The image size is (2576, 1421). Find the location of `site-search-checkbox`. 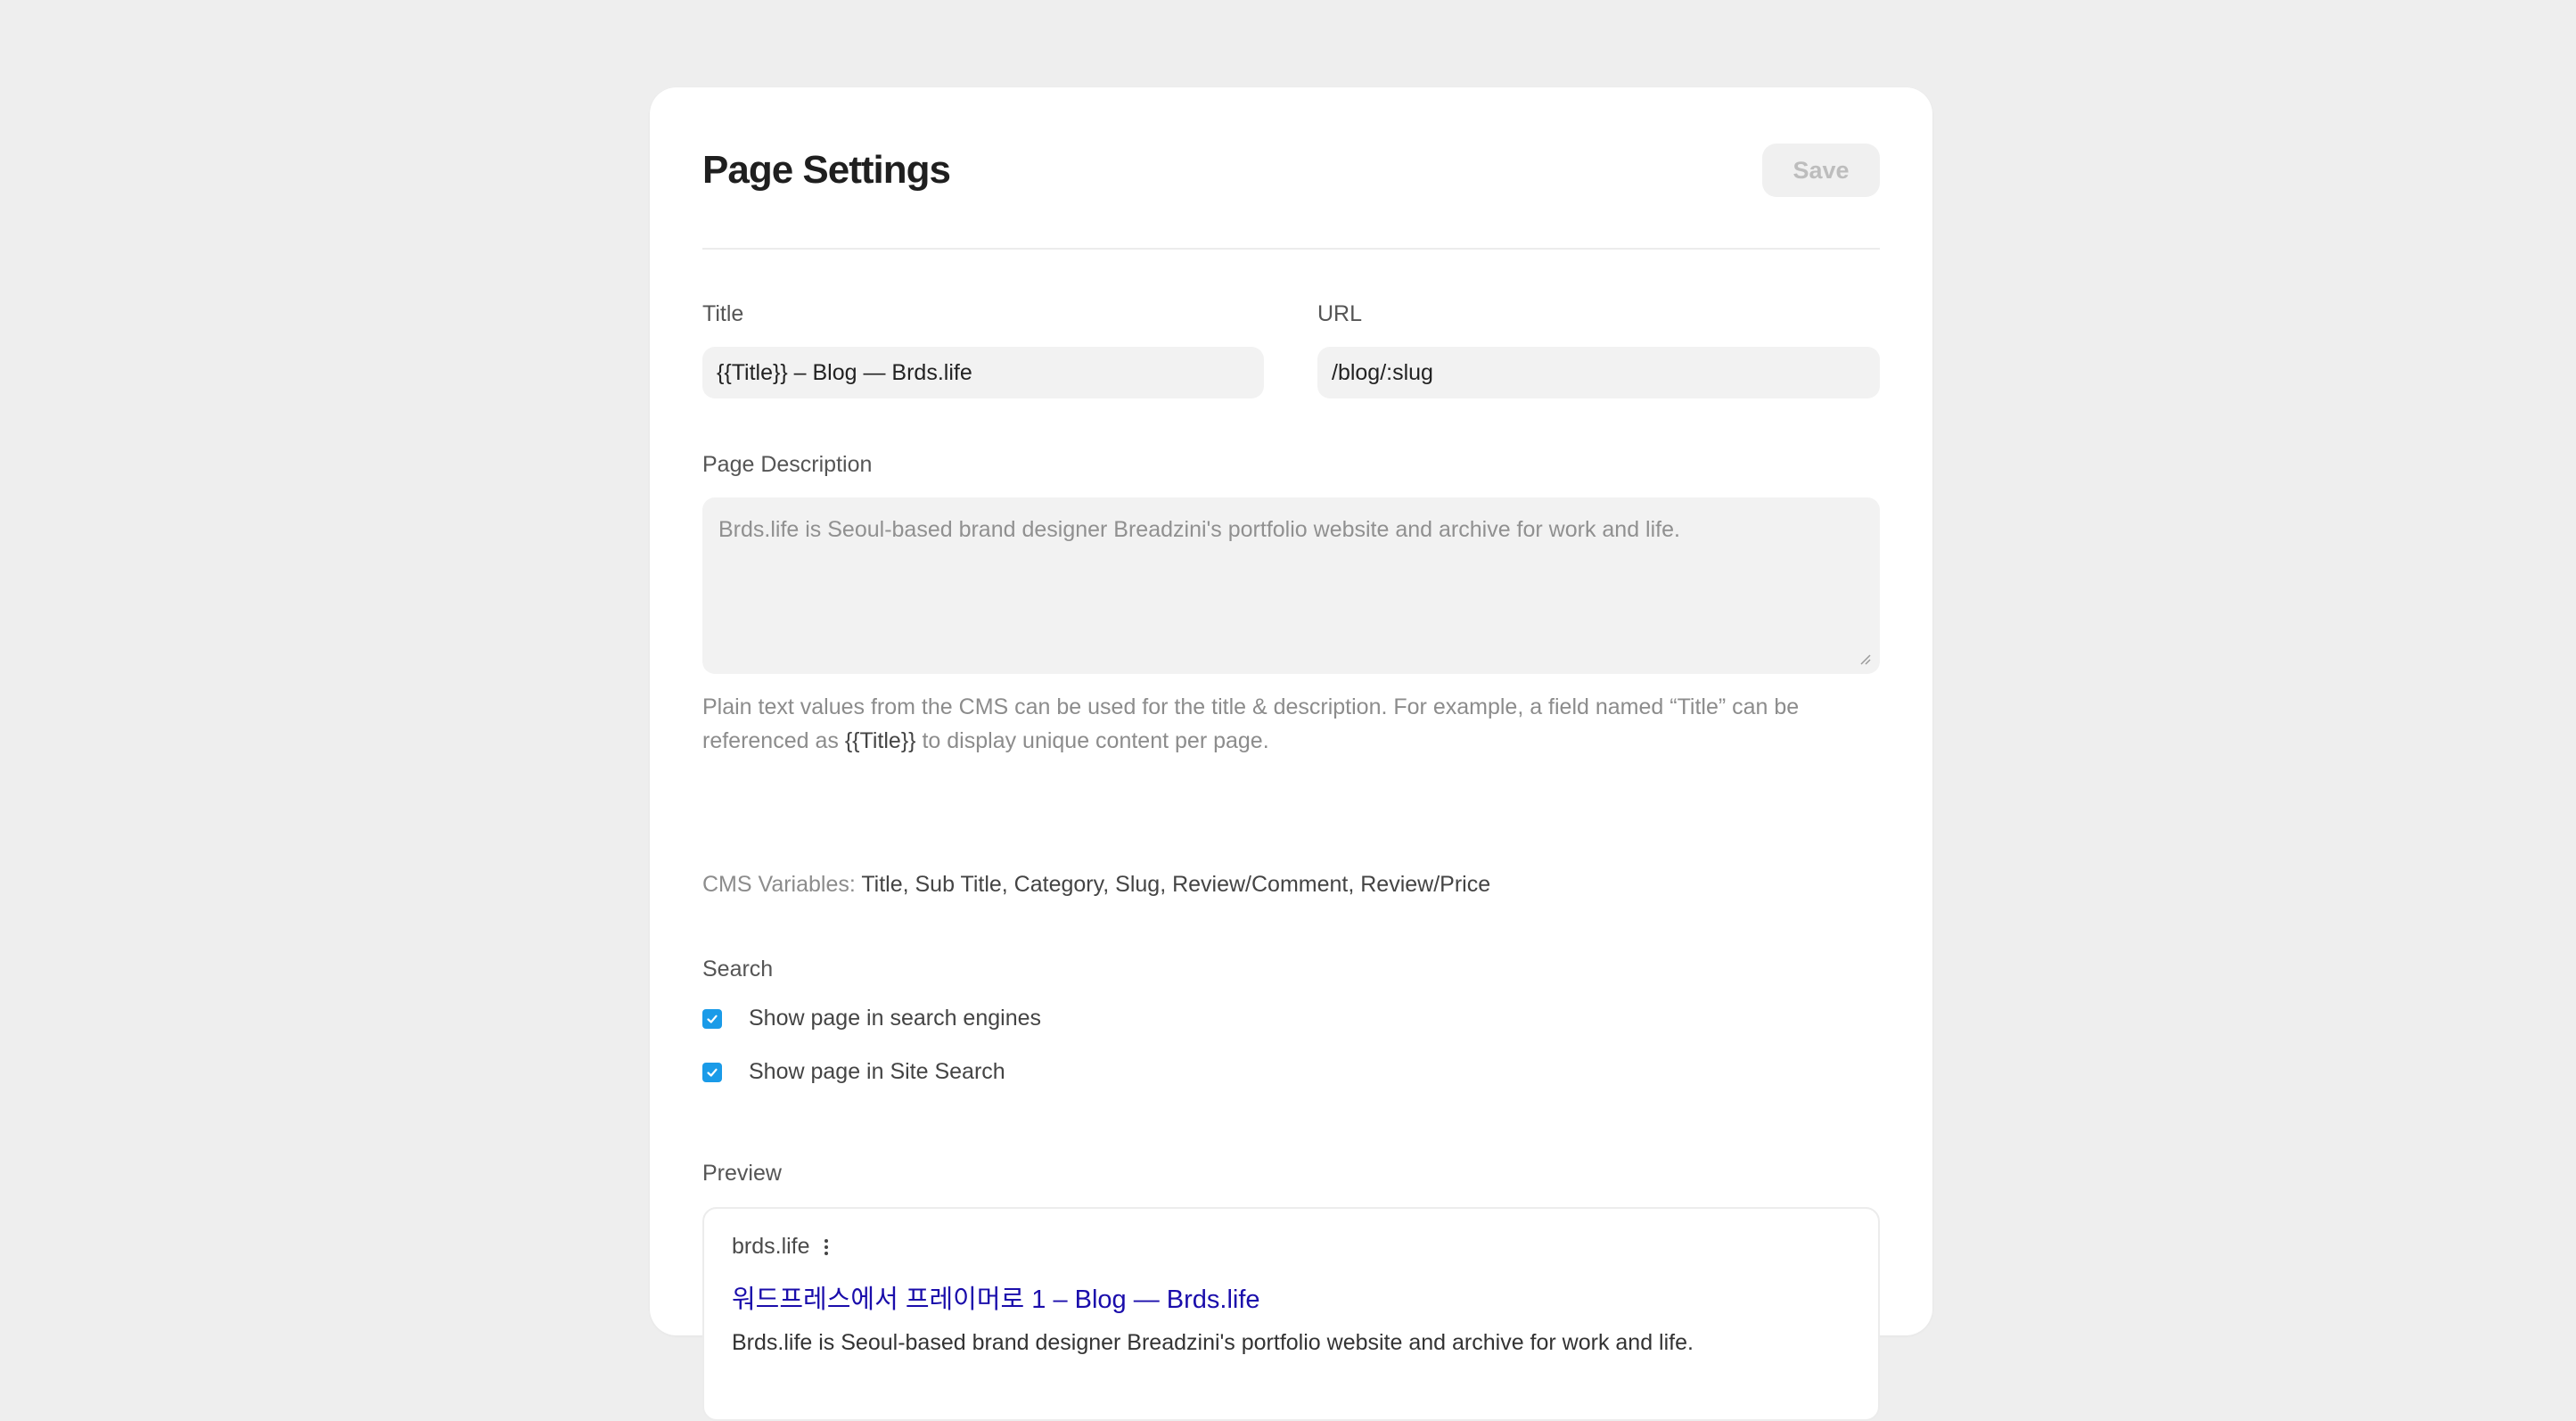

site-search-checkbox is located at coordinates (712, 1072).